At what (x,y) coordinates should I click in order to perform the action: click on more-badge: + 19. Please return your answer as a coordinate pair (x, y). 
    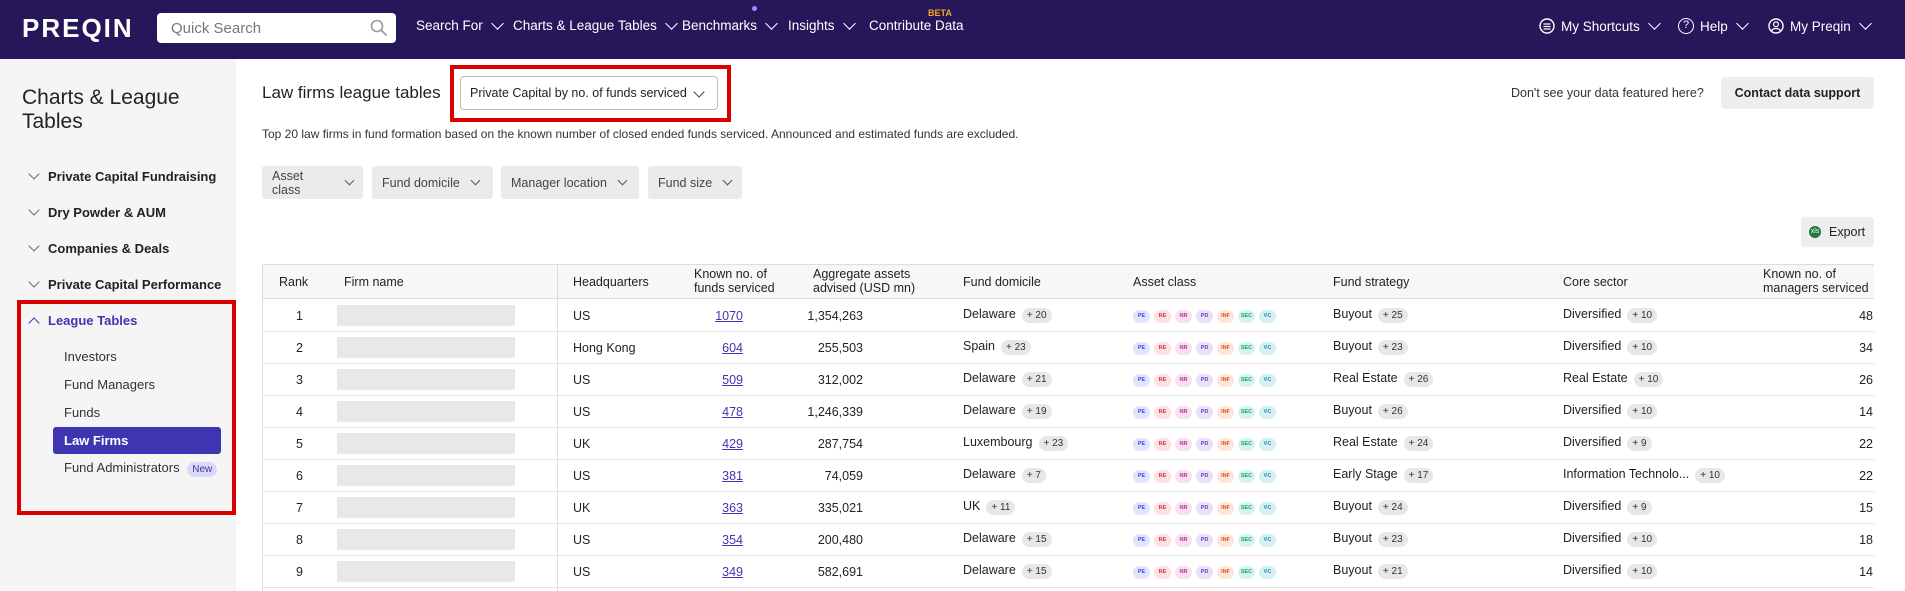
    Looking at the image, I should click on (1036, 411).